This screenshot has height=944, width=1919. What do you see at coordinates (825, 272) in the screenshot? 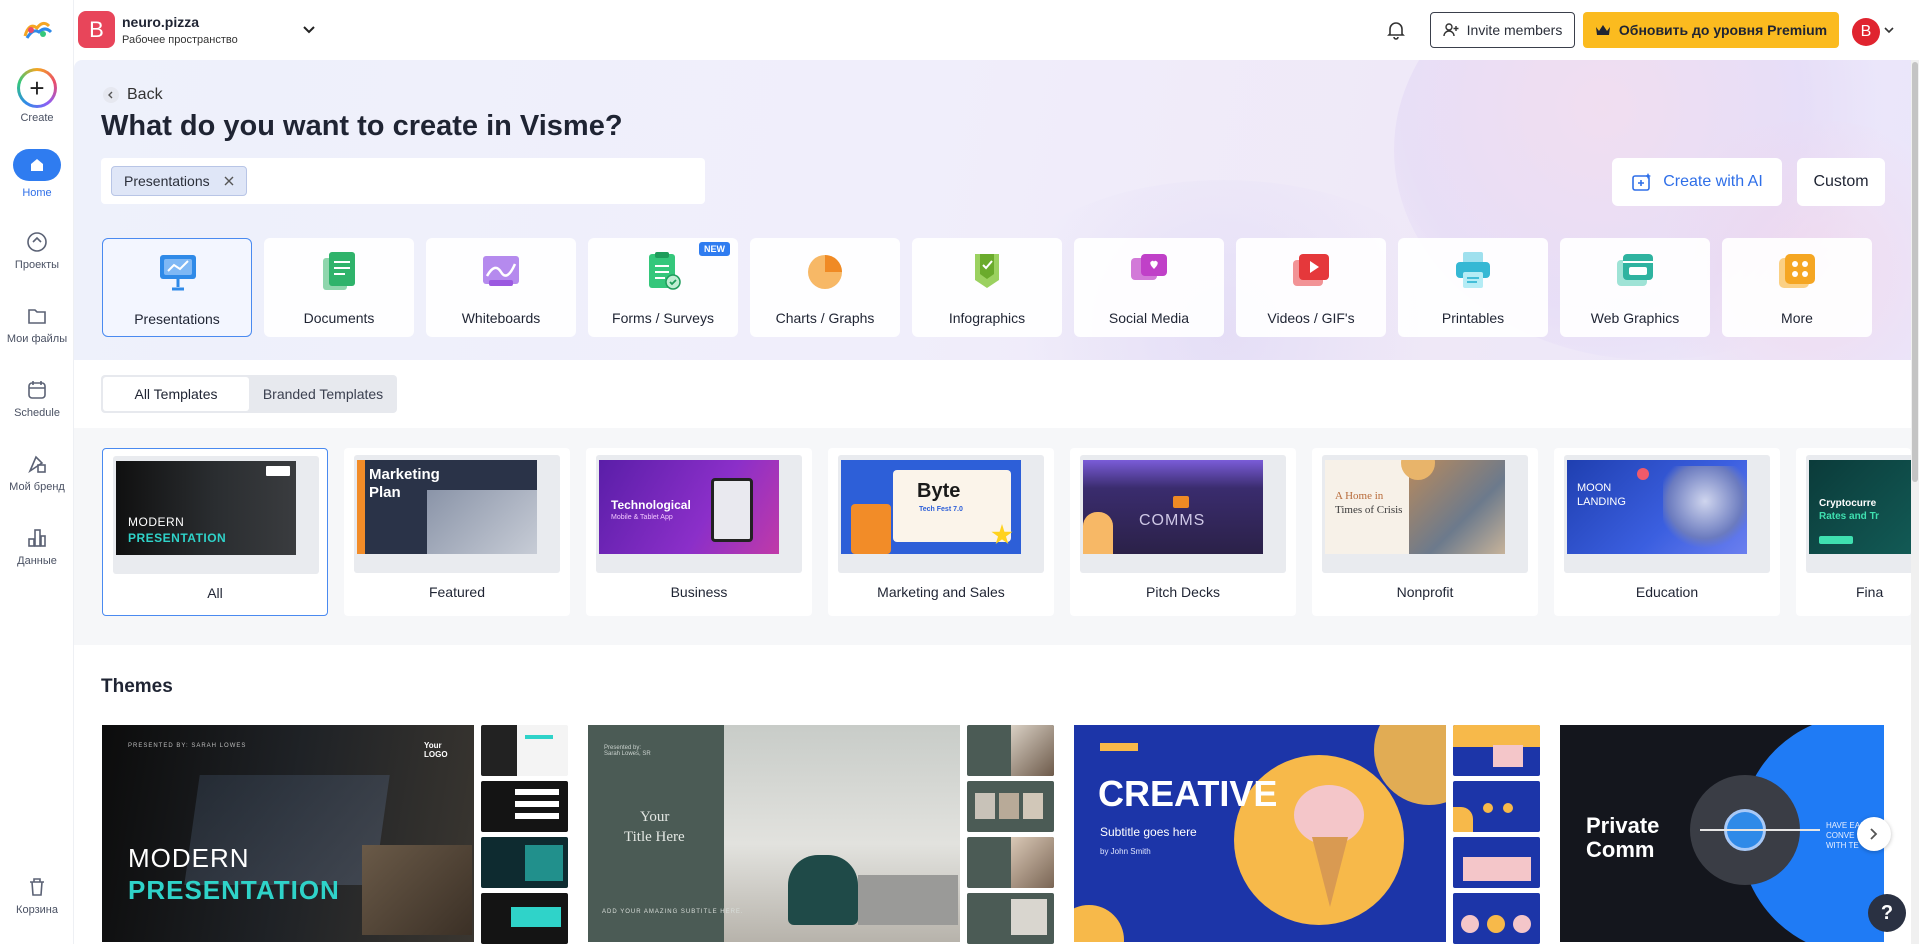
I see `pie-chart-icon` at bounding box center [825, 272].